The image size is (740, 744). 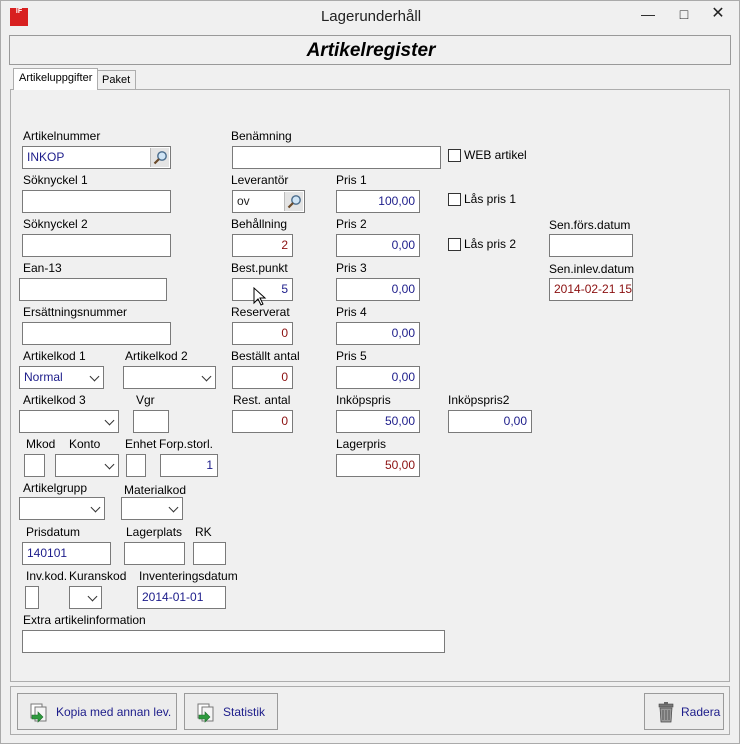 I want to click on pris2-field: 0,00, so click(x=378, y=245).